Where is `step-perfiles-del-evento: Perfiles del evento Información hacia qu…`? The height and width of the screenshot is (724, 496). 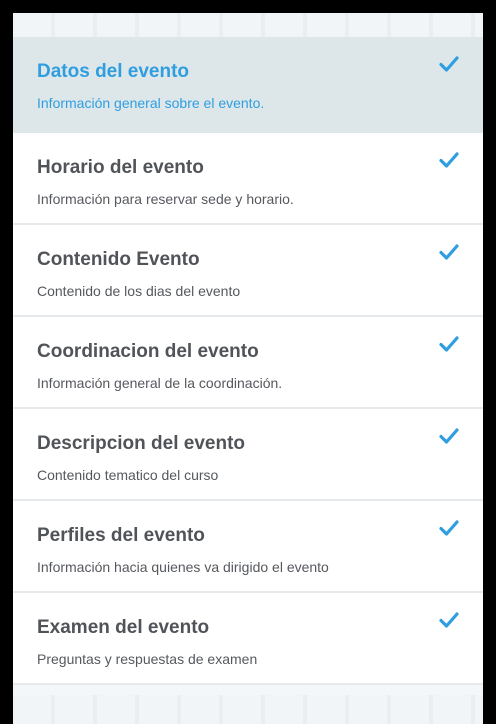
step-perfiles-del-evento: Perfiles del evento Información hacia qu… is located at coordinates (248, 547).